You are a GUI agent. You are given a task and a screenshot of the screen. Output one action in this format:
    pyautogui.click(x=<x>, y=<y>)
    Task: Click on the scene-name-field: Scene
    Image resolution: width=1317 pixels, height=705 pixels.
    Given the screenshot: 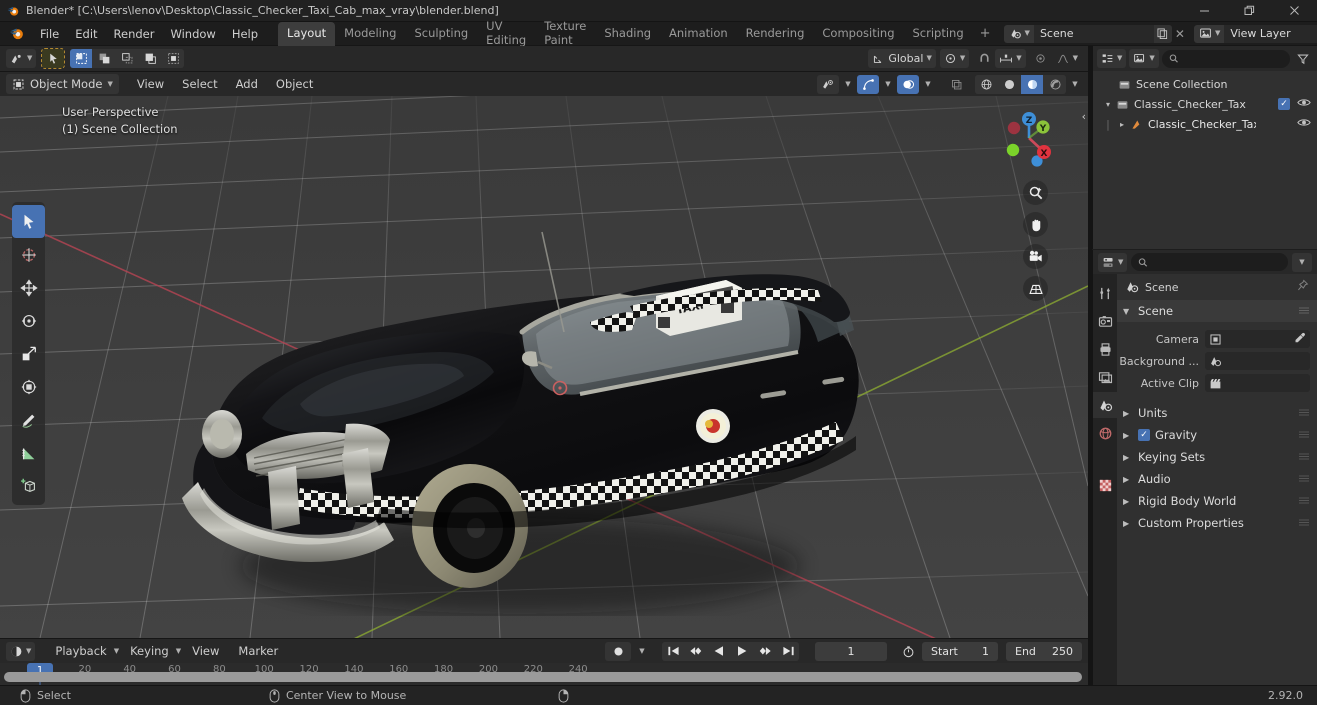 What is the action you would take?
    pyautogui.click(x=1093, y=33)
    